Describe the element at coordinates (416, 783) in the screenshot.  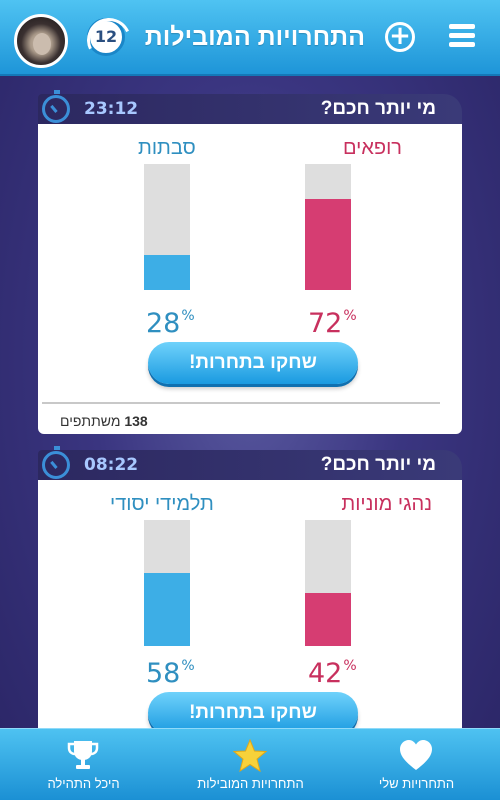
I see `nav-label: התחרויות שלי` at that location.